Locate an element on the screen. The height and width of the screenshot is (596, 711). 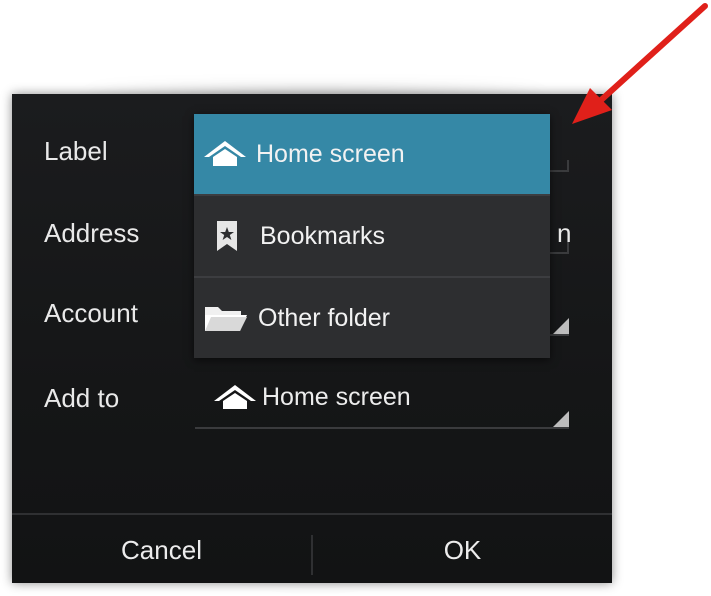
address-field-label: Address is located at coordinates (92, 233).